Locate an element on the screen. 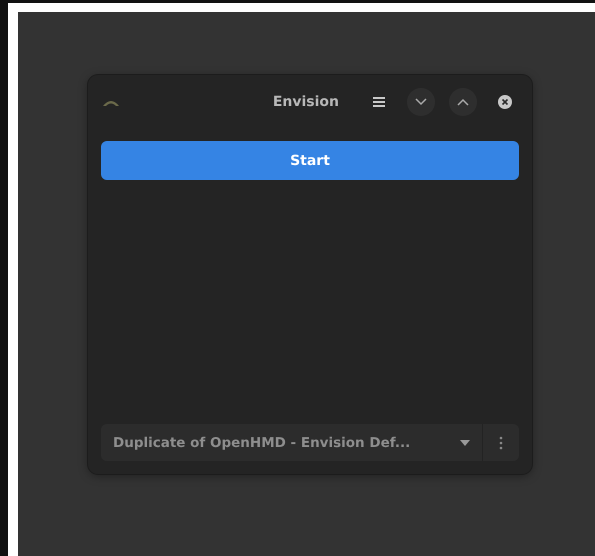 This screenshot has width=595, height=556. maximize-button is located at coordinates (463, 102).